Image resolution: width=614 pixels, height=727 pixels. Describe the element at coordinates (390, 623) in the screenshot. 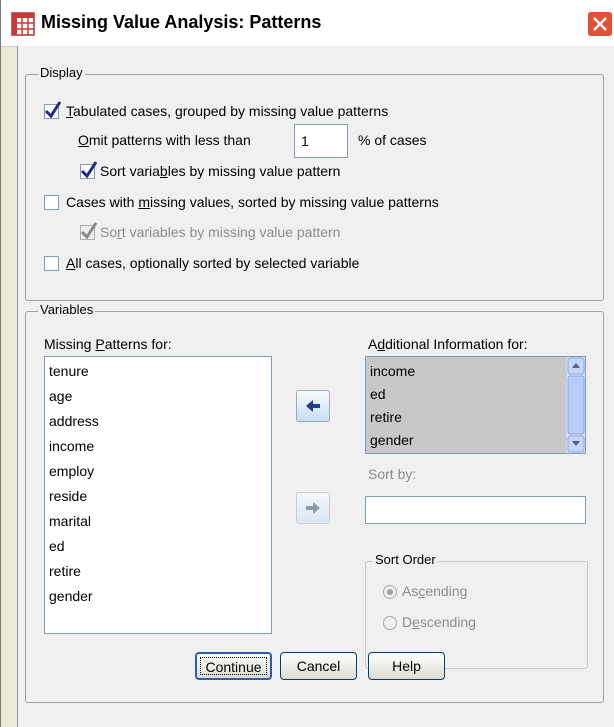

I see `descending-radio` at that location.